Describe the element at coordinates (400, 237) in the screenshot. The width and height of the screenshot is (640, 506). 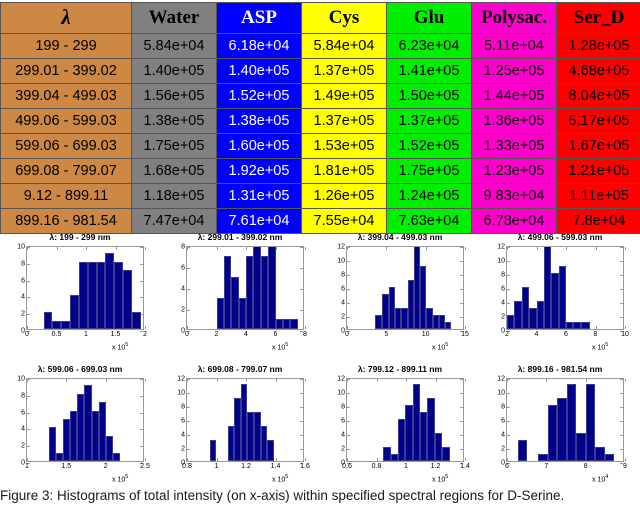
I see `histogram-title-3: λ: 399.04 - 499.03 nm` at that location.